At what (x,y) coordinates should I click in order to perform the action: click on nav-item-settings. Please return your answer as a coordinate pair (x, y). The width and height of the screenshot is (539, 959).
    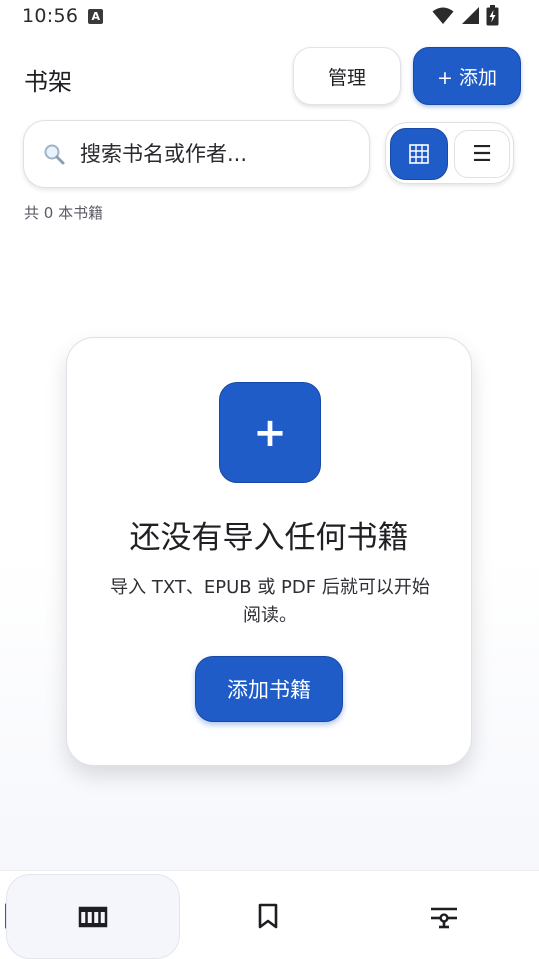
    Looking at the image, I should click on (444, 916).